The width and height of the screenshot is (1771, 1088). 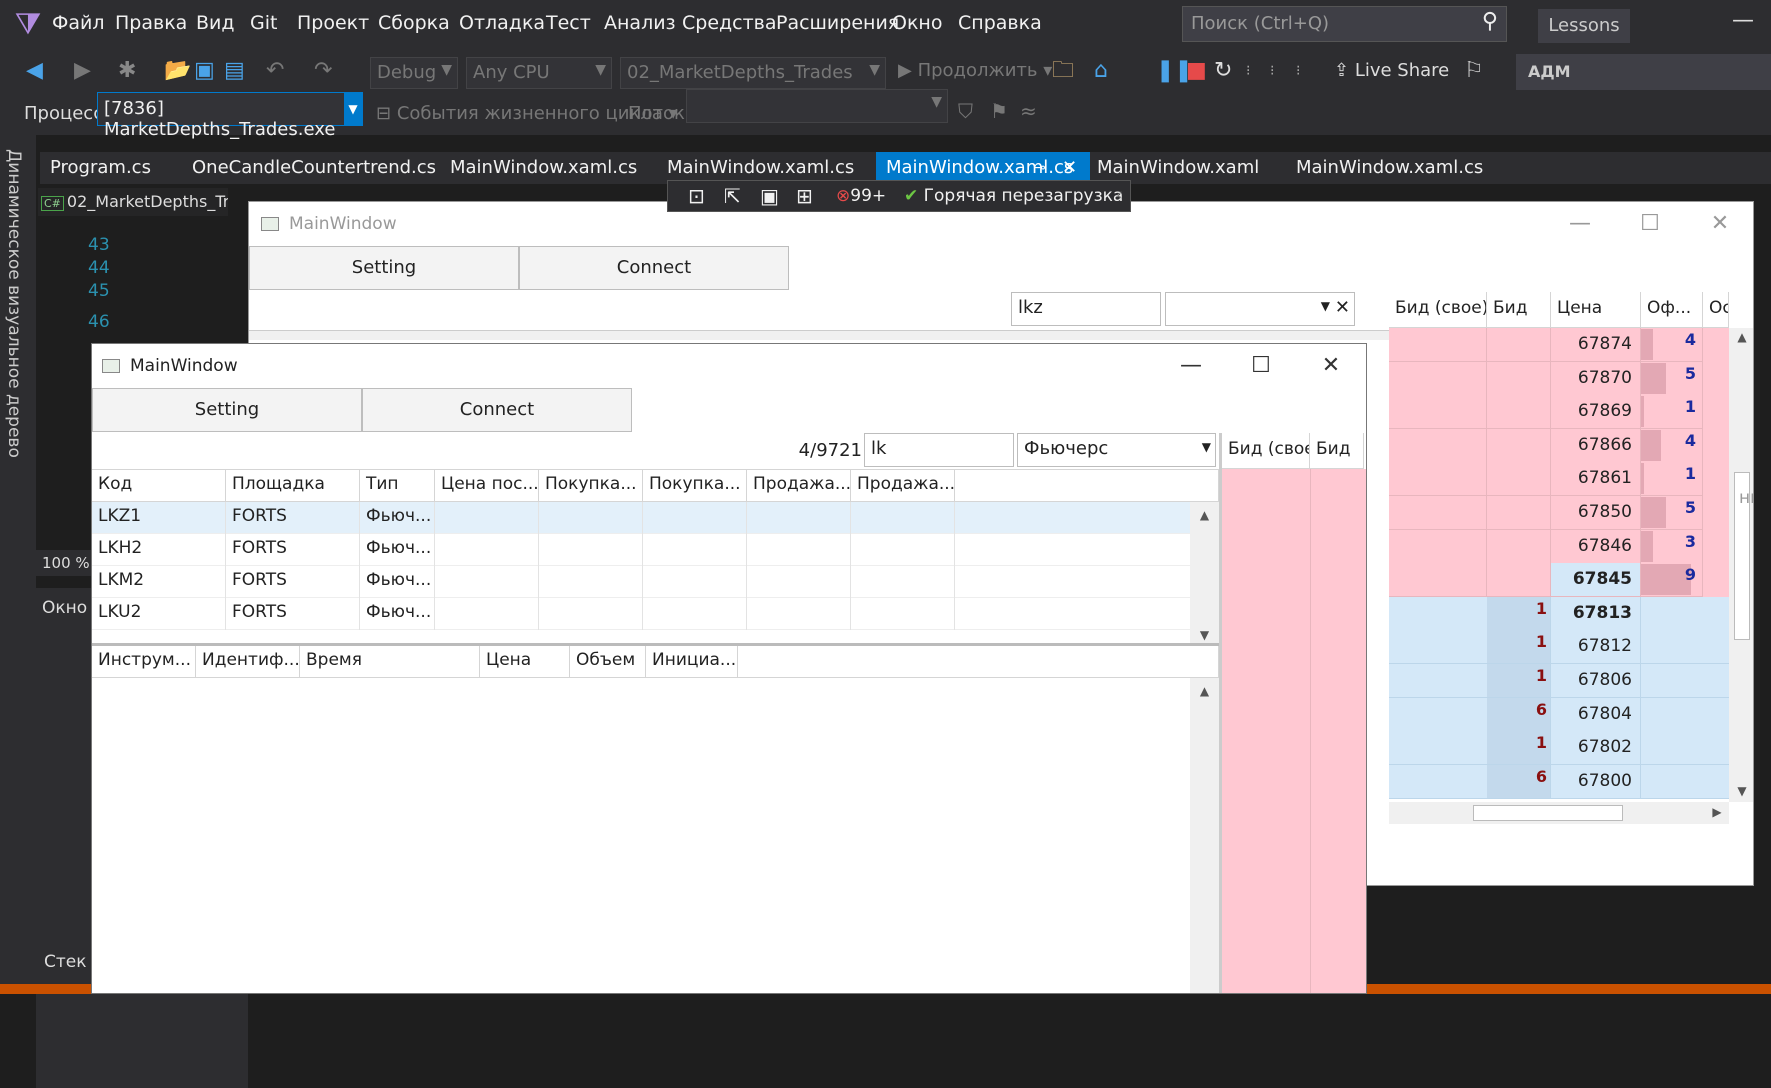 I want to click on forward-icon: ▶, so click(x=82, y=71).